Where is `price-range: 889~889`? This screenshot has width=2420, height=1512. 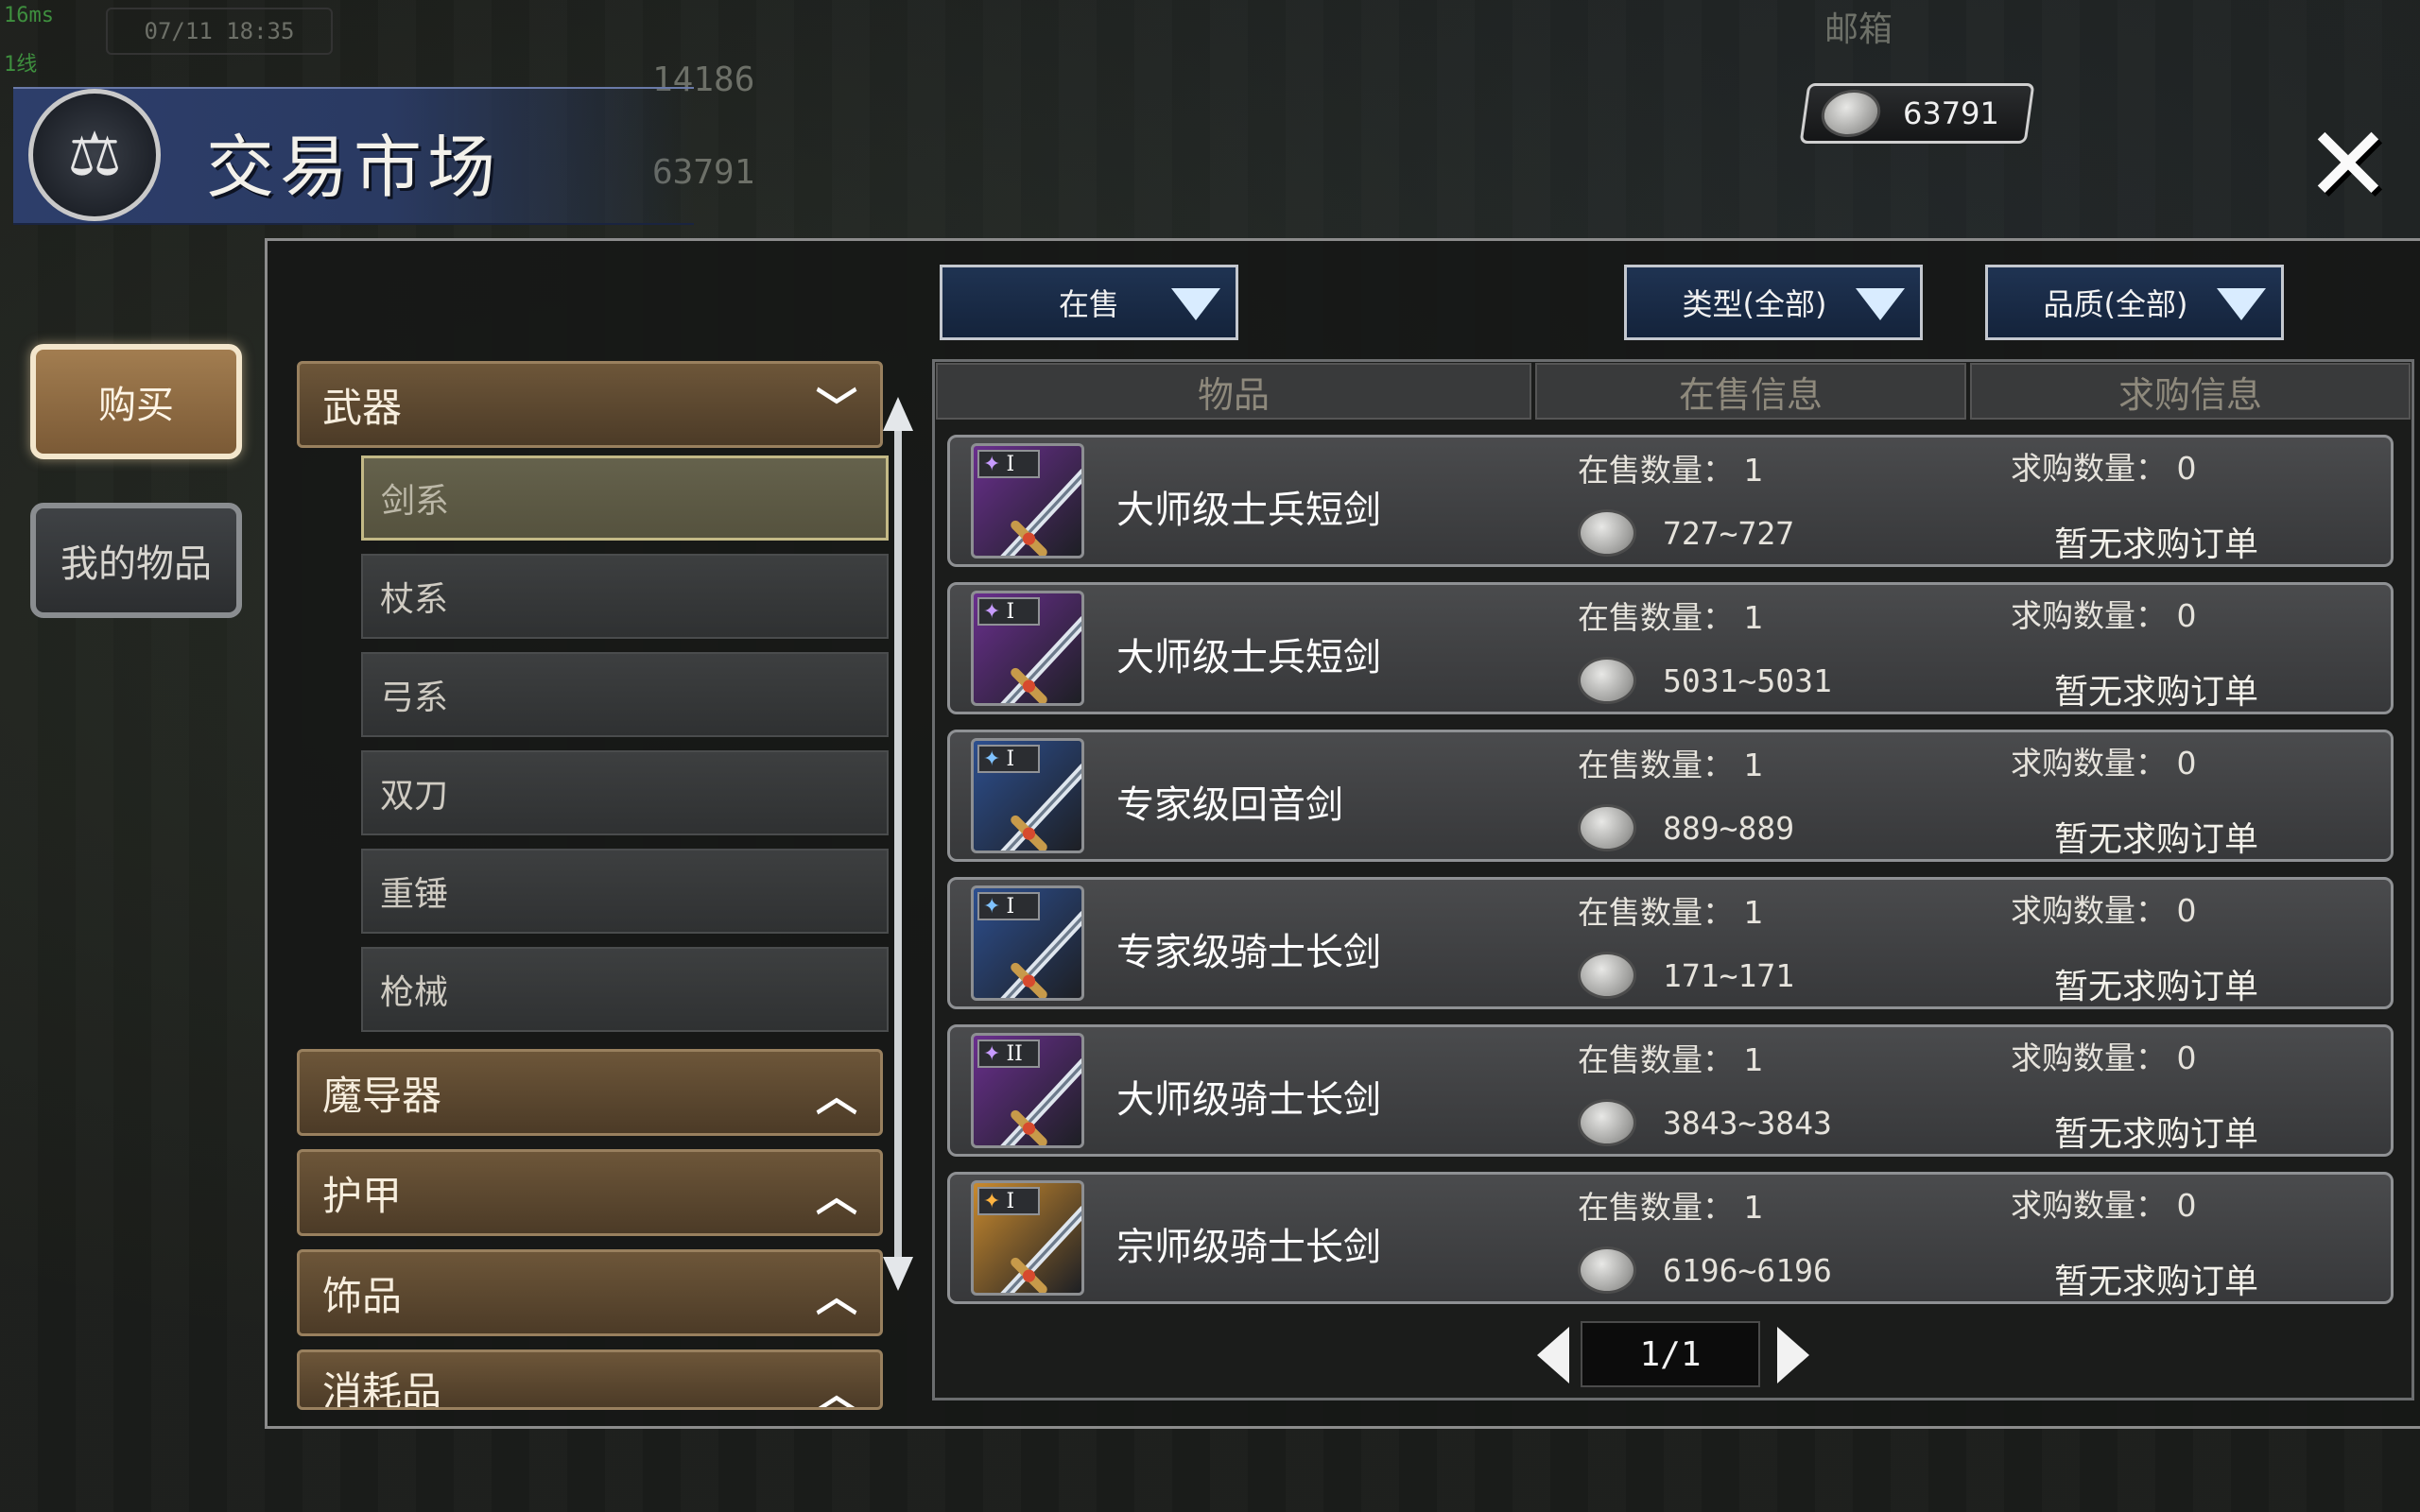
price-range: 889~889 is located at coordinates (1729, 828).